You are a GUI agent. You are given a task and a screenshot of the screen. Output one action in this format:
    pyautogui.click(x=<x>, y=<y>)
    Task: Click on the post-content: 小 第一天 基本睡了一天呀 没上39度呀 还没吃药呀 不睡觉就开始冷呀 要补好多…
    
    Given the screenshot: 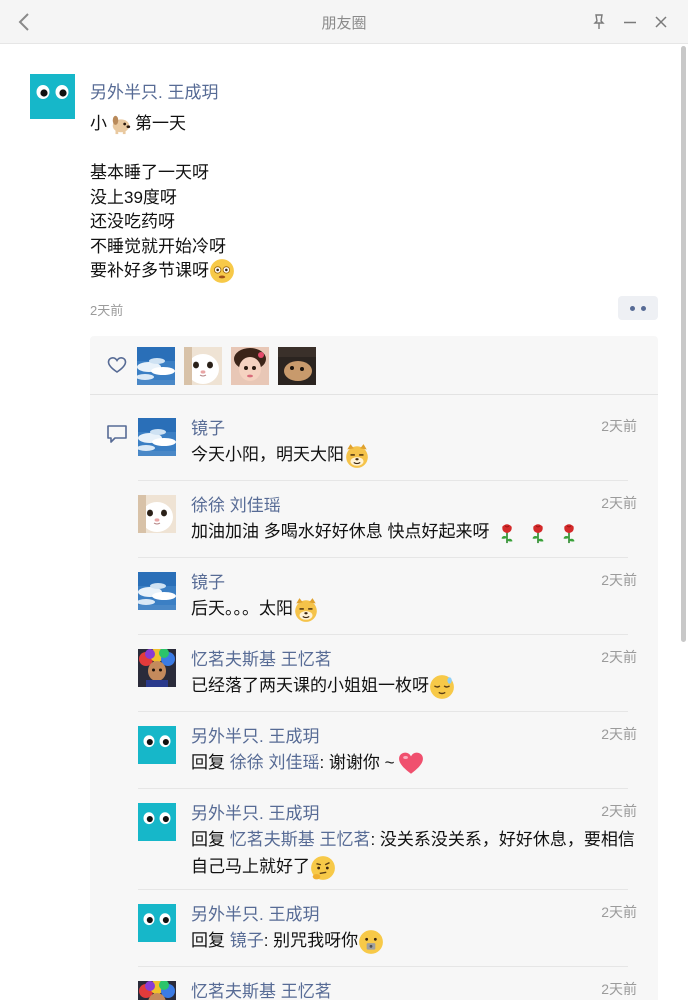 What is the action you would take?
    pyautogui.click(x=162, y=198)
    